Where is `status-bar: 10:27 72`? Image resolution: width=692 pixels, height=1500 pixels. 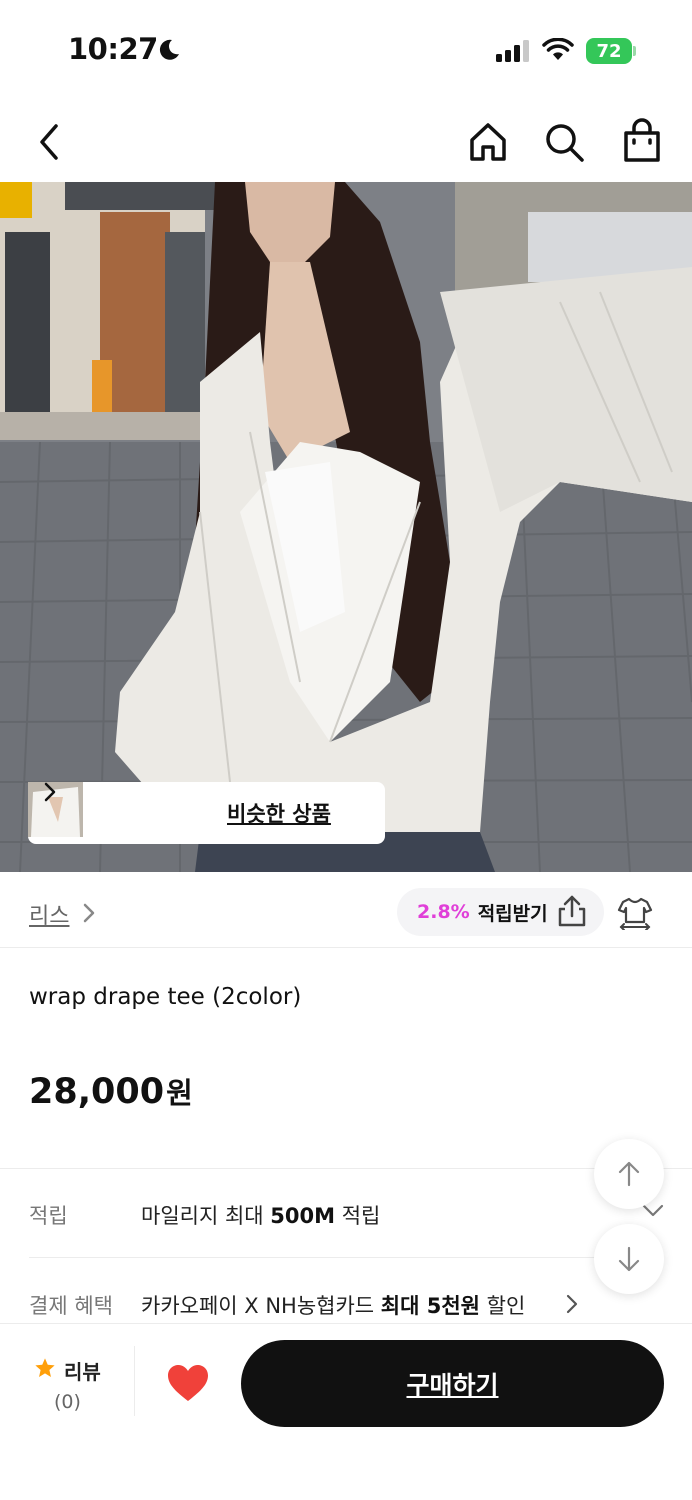
status-bar: 10:27 72 is located at coordinates (346, 50).